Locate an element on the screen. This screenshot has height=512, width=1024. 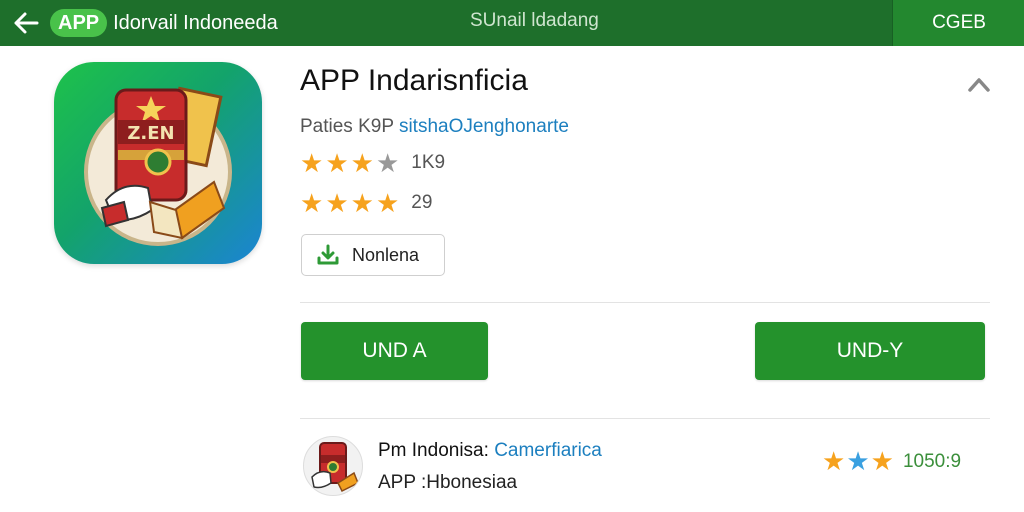
brand-text: Idorvail Indoneeda is located at coordinates (195, 22).